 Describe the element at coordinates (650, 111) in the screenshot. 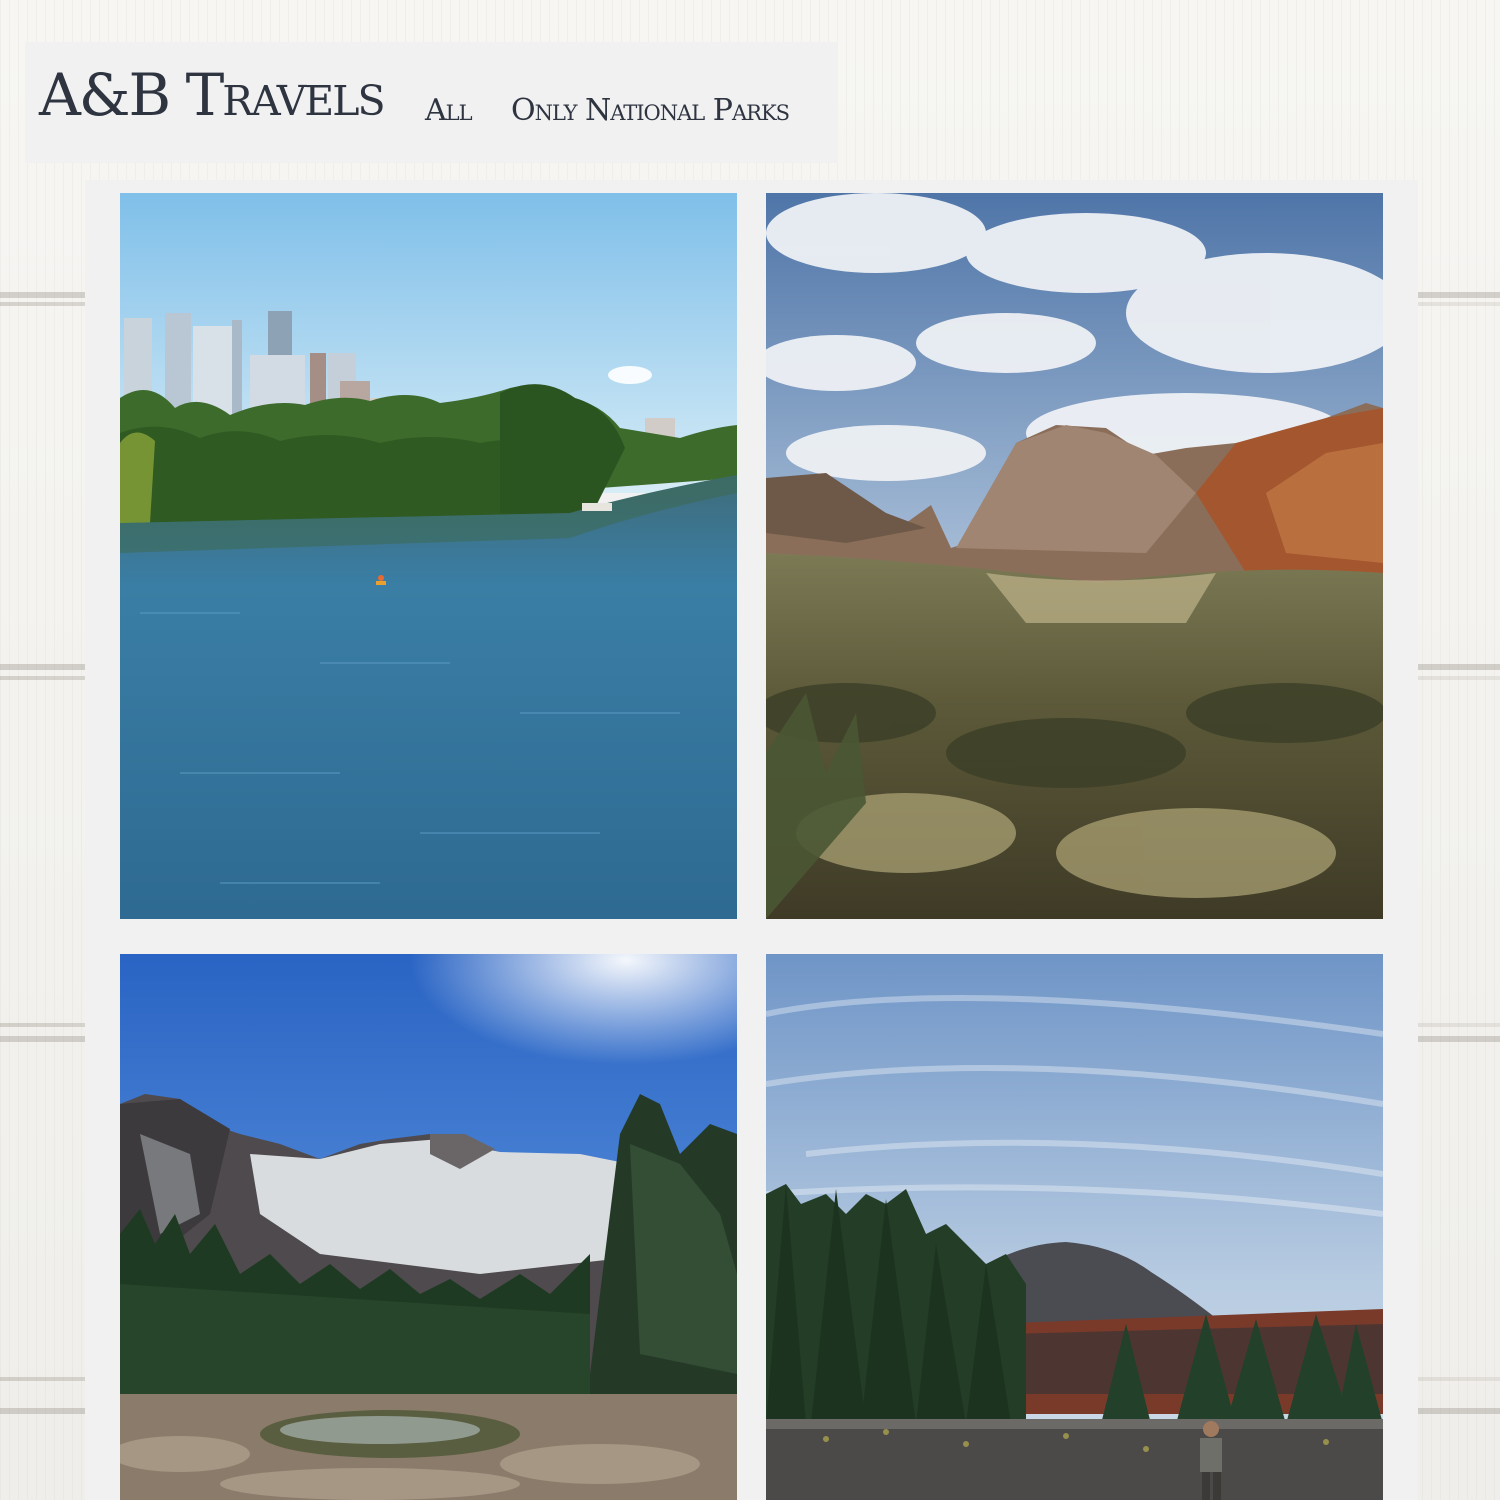

I see `nav-link-national-parks: Only National Parks` at that location.